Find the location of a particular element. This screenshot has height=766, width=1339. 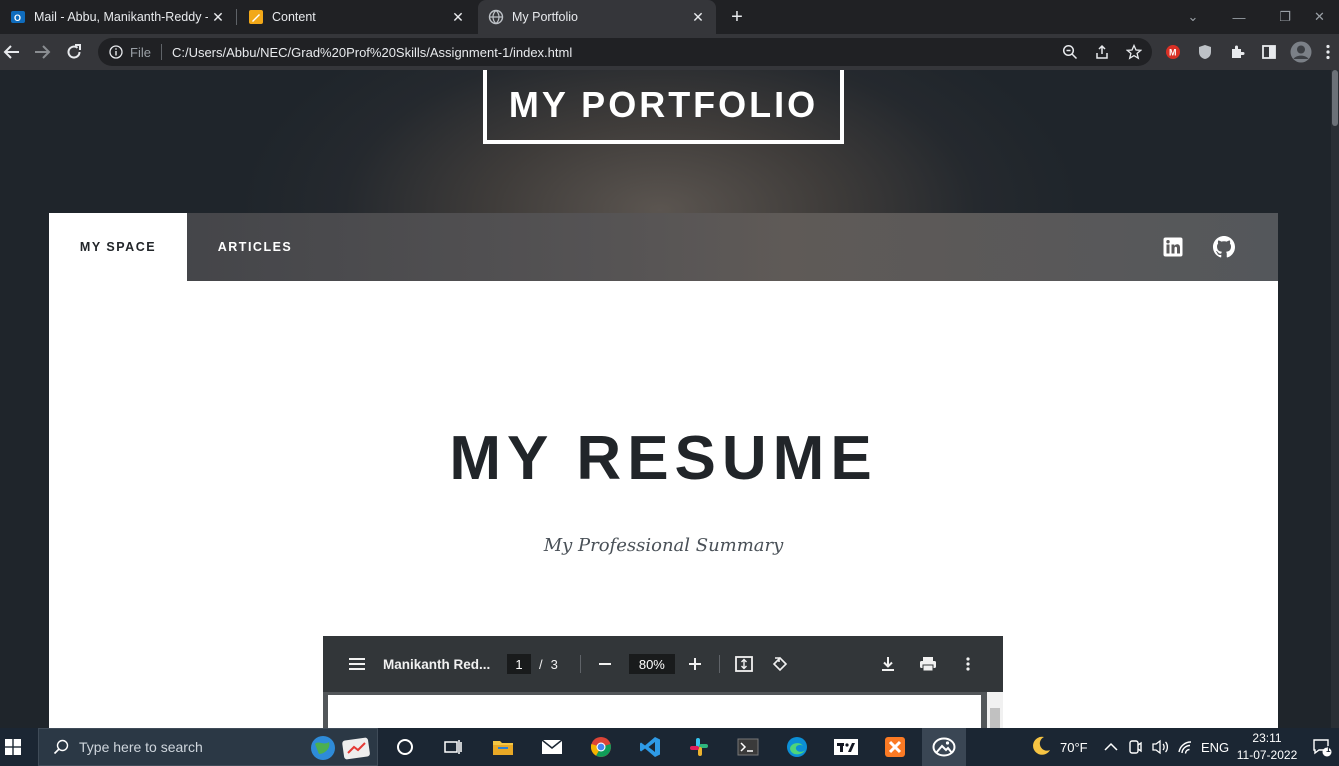

arrow-left-icon is located at coordinates (11, 52).